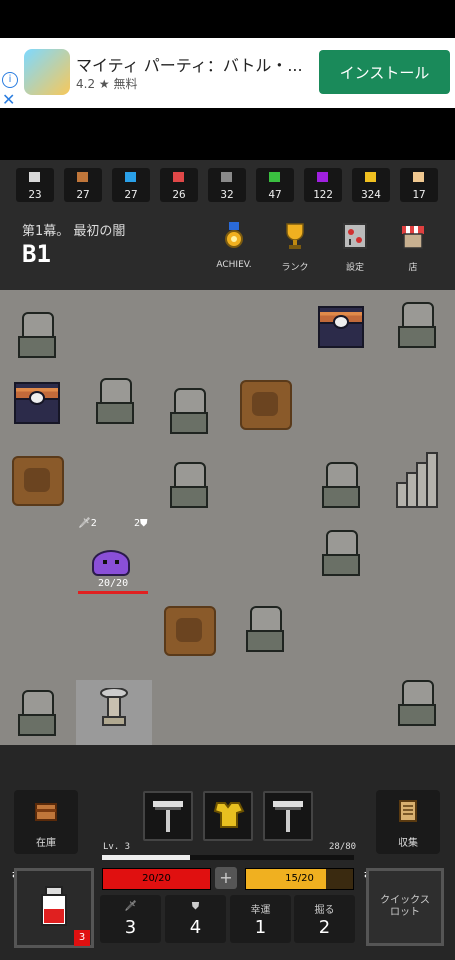 This screenshot has width=455, height=960. Describe the element at coordinates (323, 194) in the screenshot. I see `resource-count: 122` at that location.